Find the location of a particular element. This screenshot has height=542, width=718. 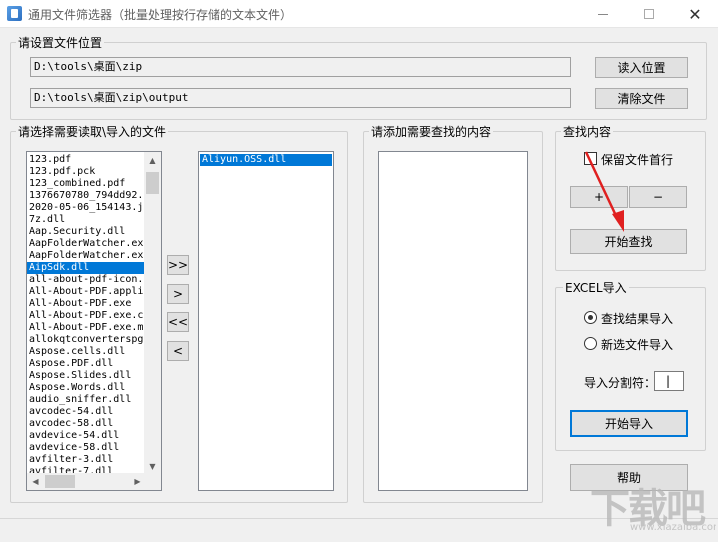

scroll-up-icon: ▲ is located at coordinates (152, 160).